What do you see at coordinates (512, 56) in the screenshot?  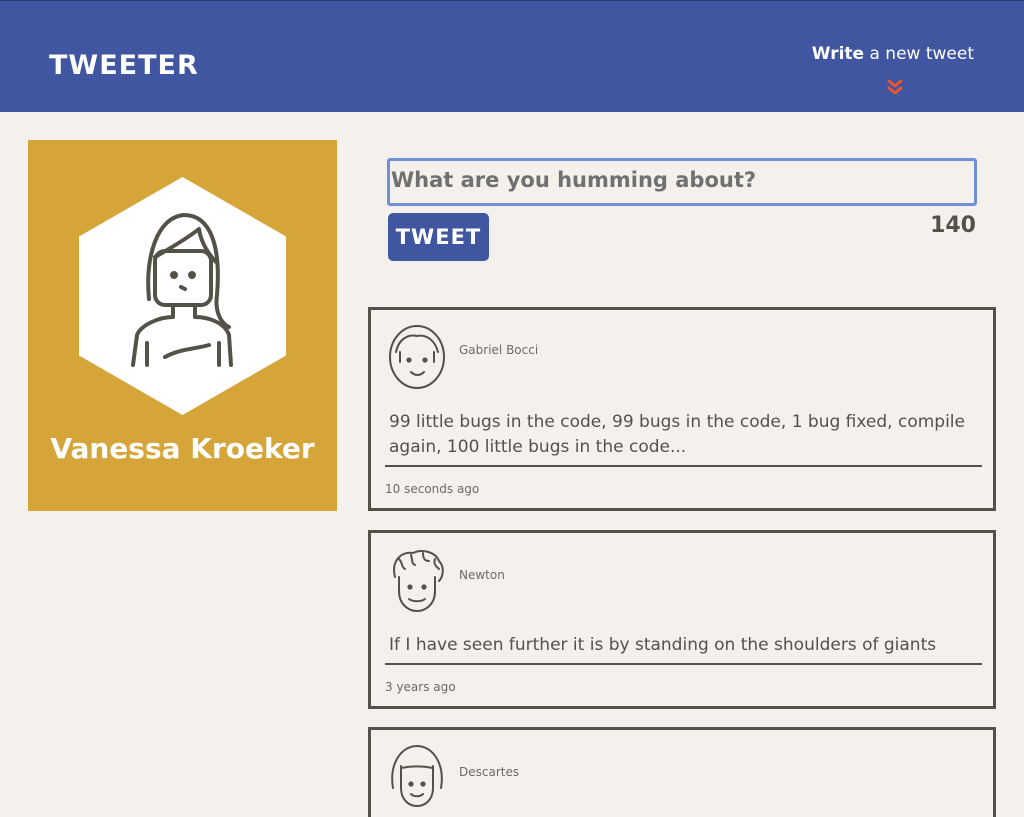 I see `top-navigation: TWEETER Write a new tweet` at bounding box center [512, 56].